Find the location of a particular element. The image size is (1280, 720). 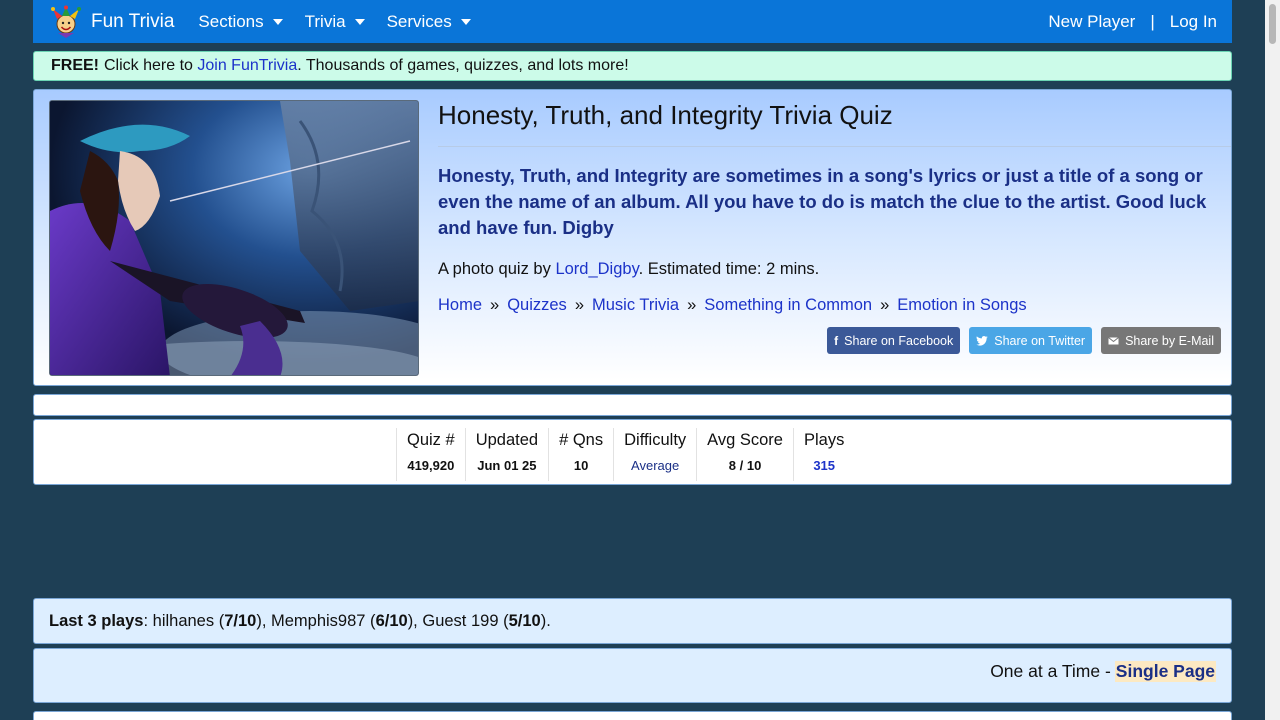

stat-label: Quiz # is located at coordinates (431, 440).